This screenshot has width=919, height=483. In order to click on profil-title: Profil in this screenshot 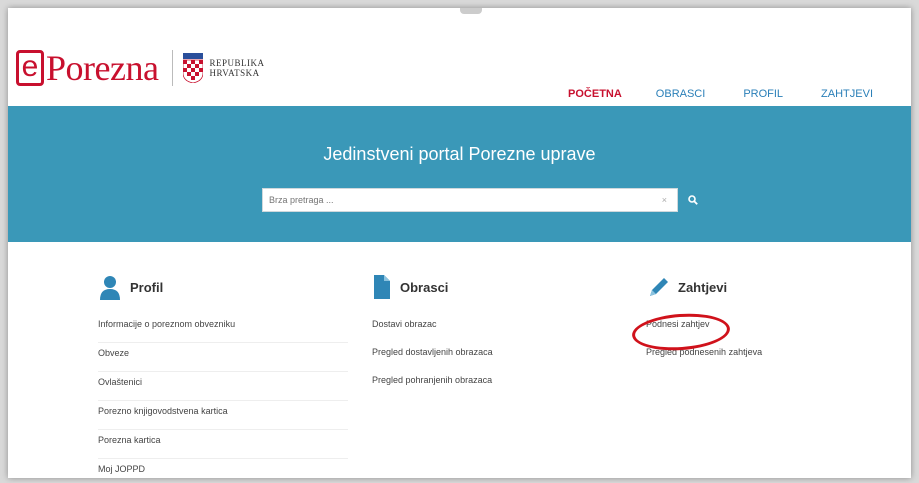, I will do `click(147, 287)`.